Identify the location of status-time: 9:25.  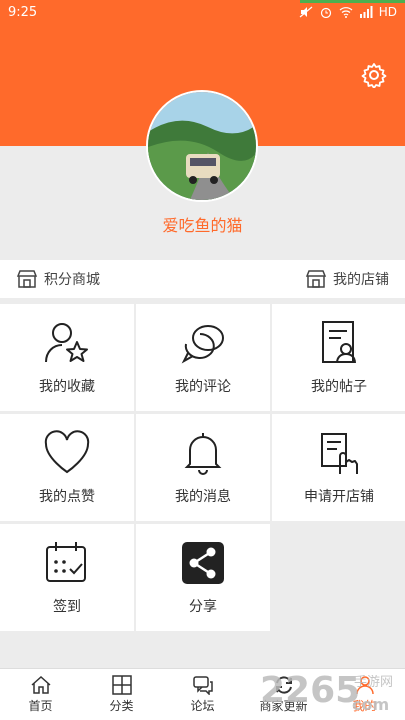
(23, 12).